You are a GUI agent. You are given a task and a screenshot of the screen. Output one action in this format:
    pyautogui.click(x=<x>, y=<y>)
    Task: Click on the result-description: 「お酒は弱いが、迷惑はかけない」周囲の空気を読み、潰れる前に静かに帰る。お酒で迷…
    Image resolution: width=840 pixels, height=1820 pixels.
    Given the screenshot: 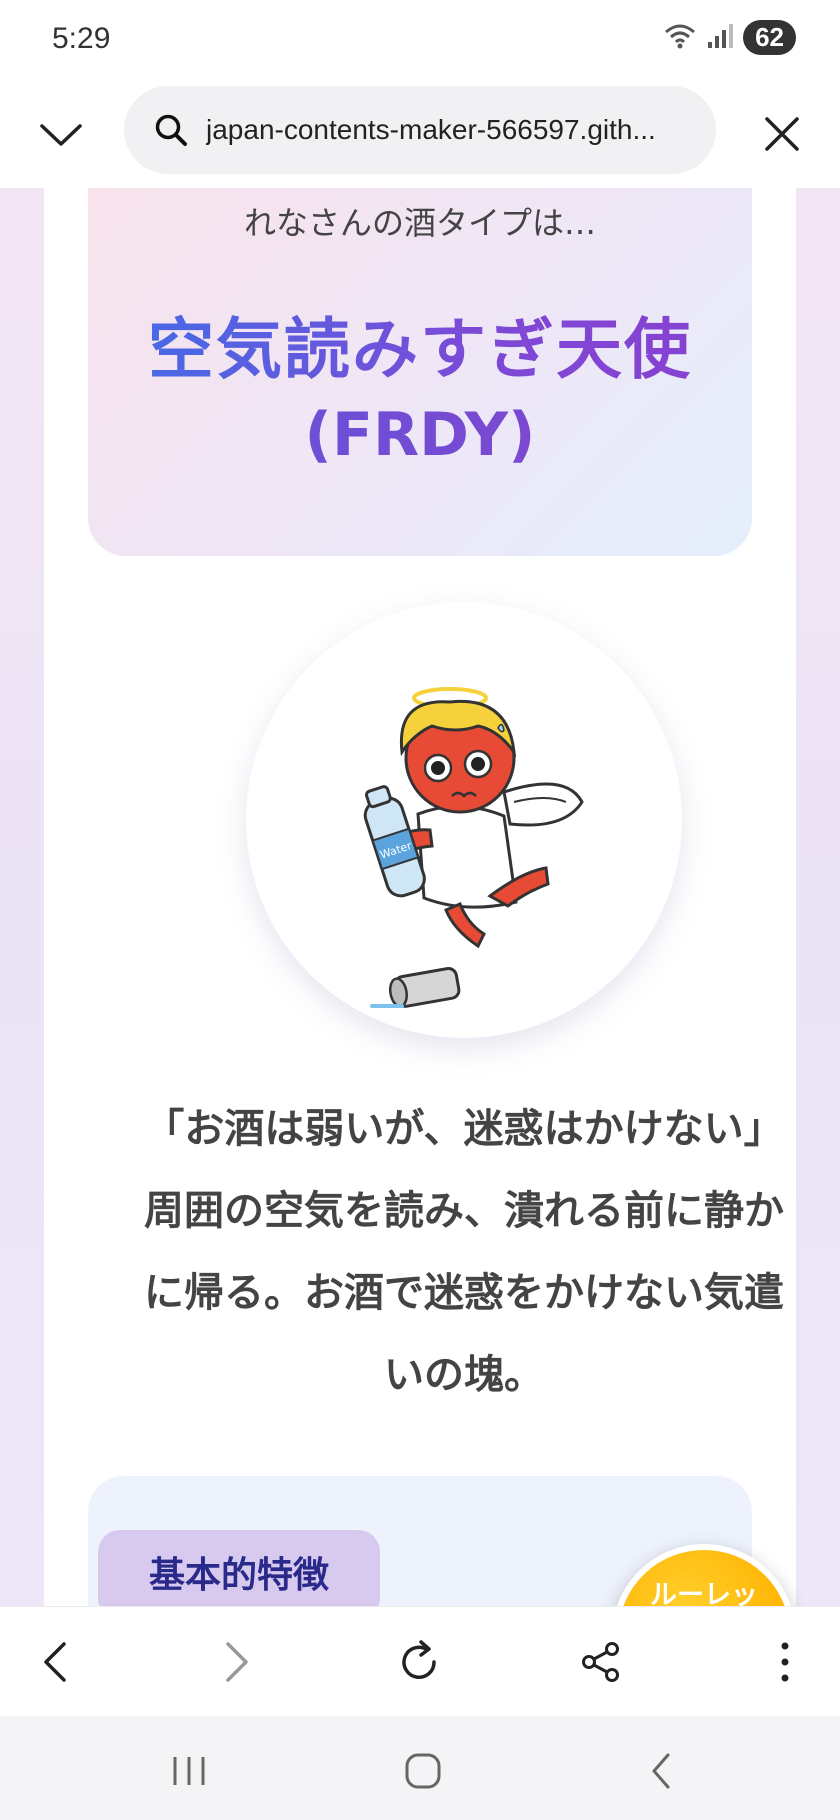 What is the action you would take?
    pyautogui.click(x=464, y=1252)
    